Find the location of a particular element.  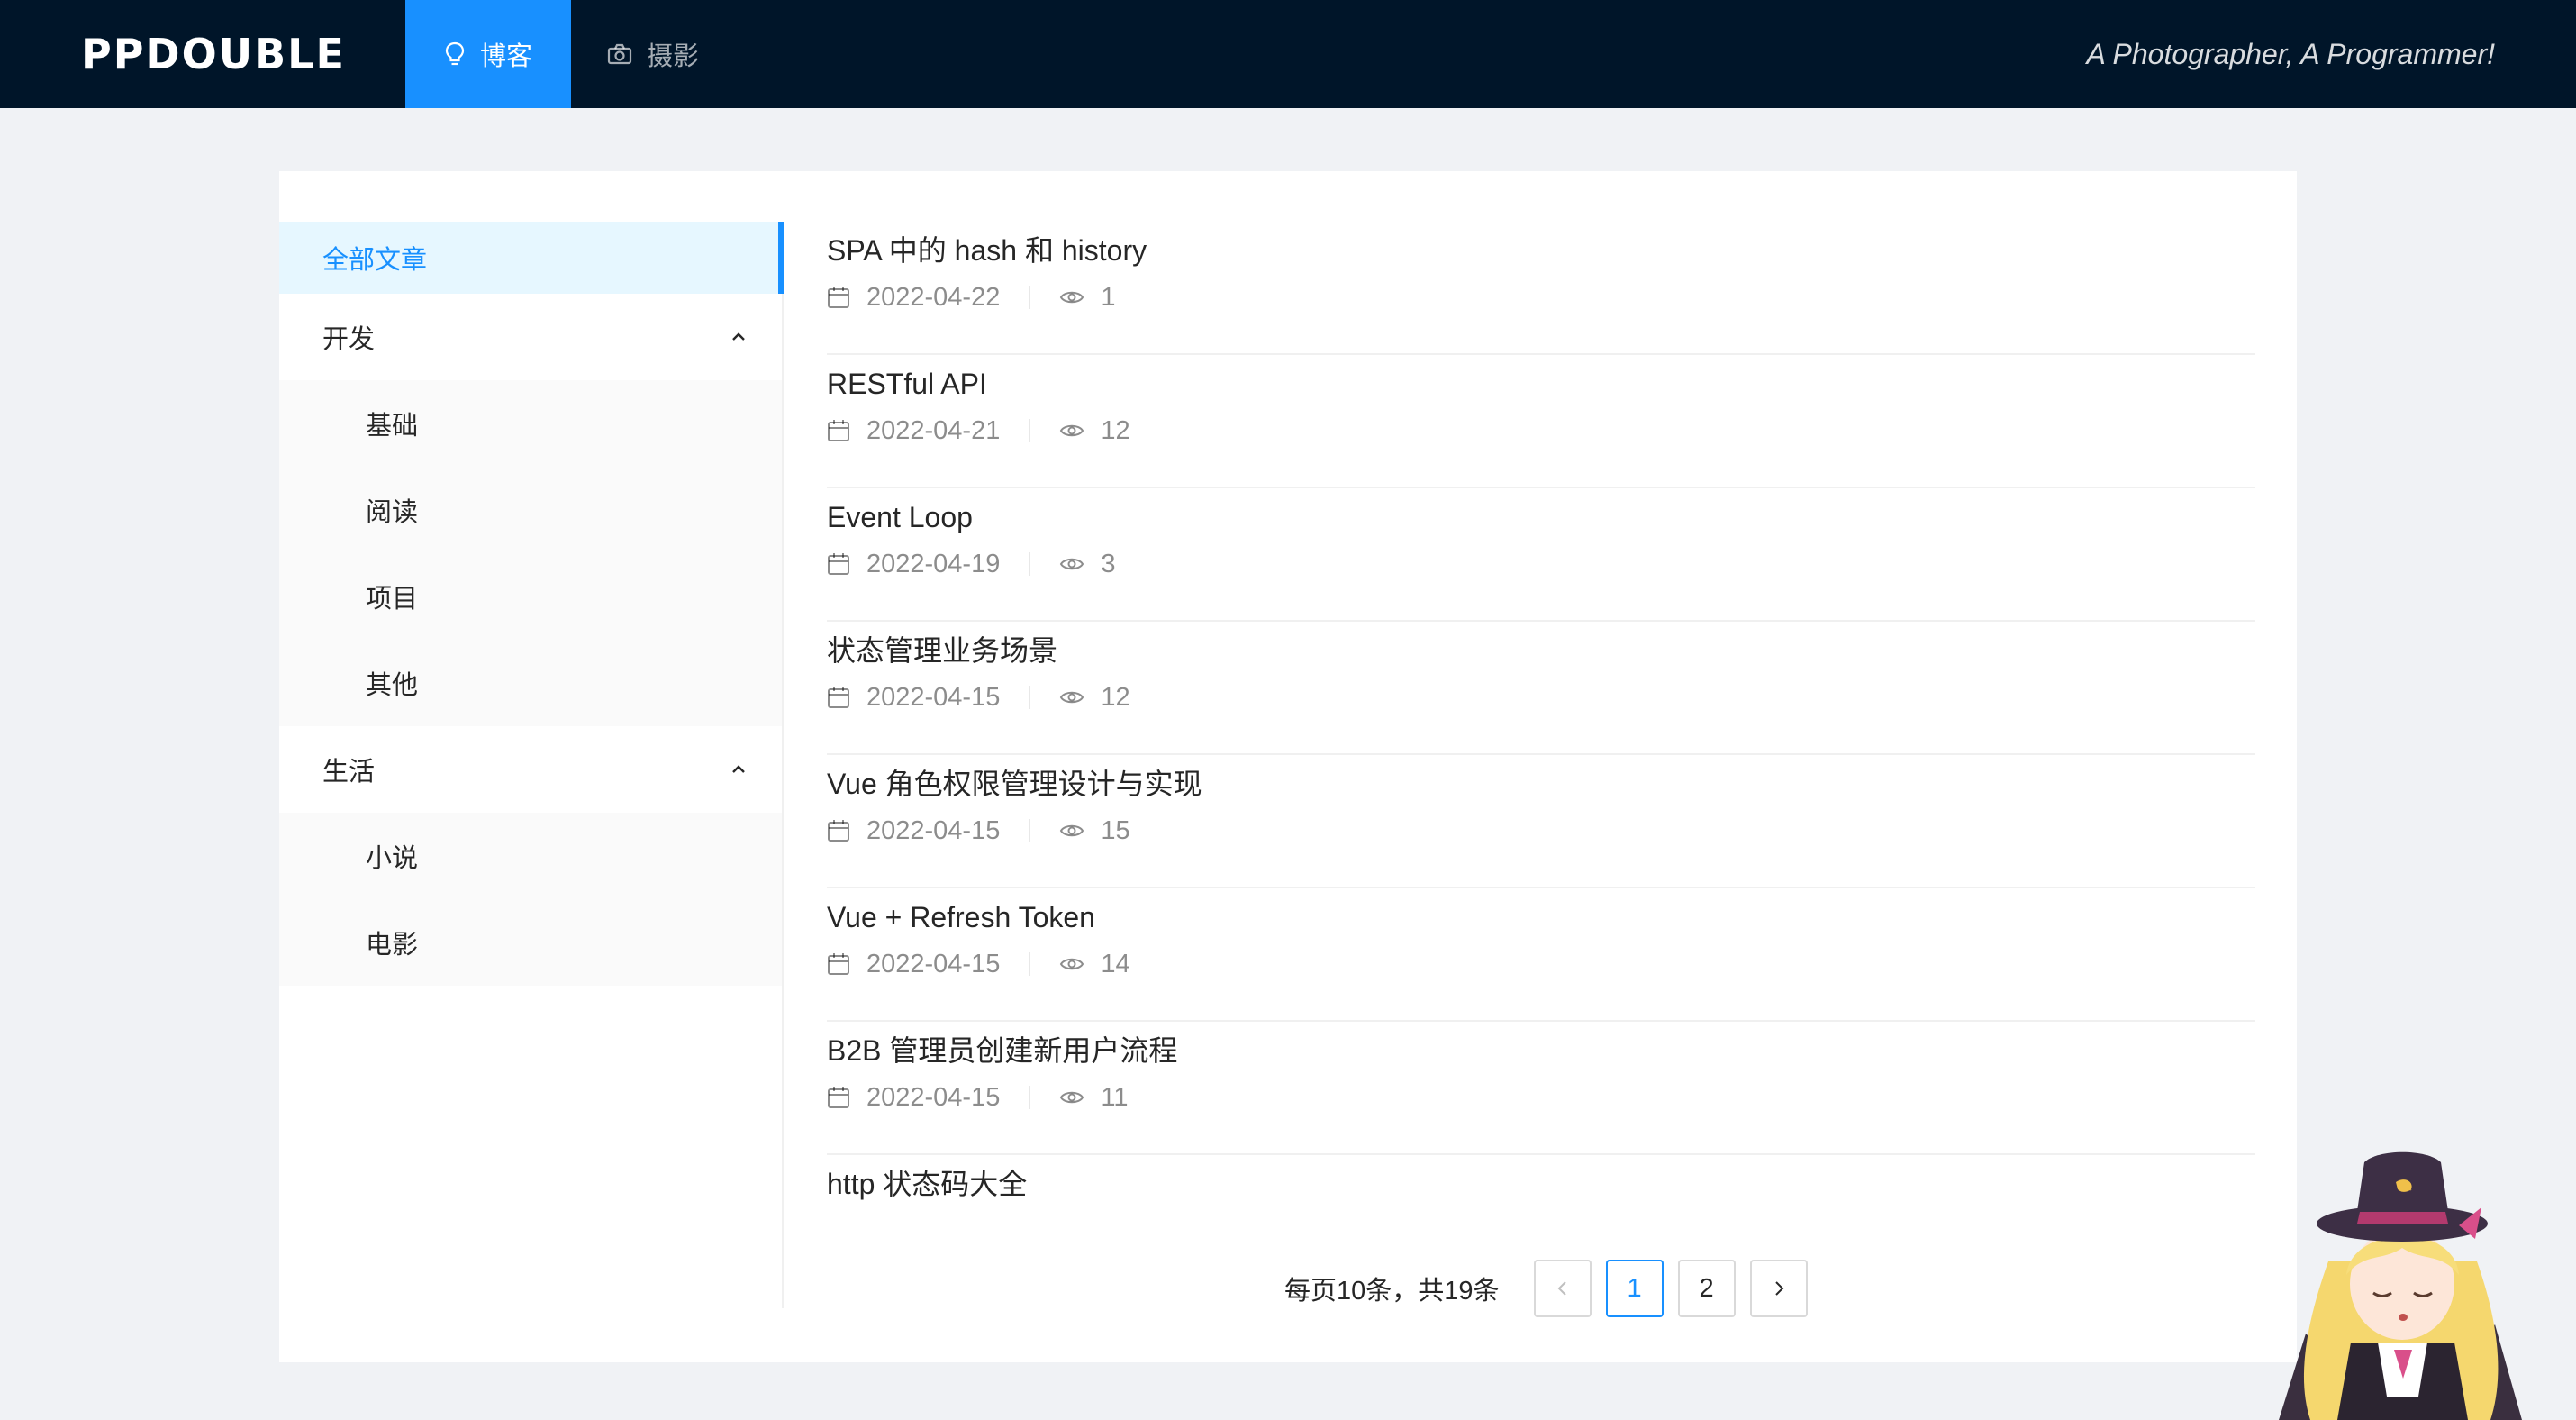

nav-label-blog: 博客 is located at coordinates (505, 56).